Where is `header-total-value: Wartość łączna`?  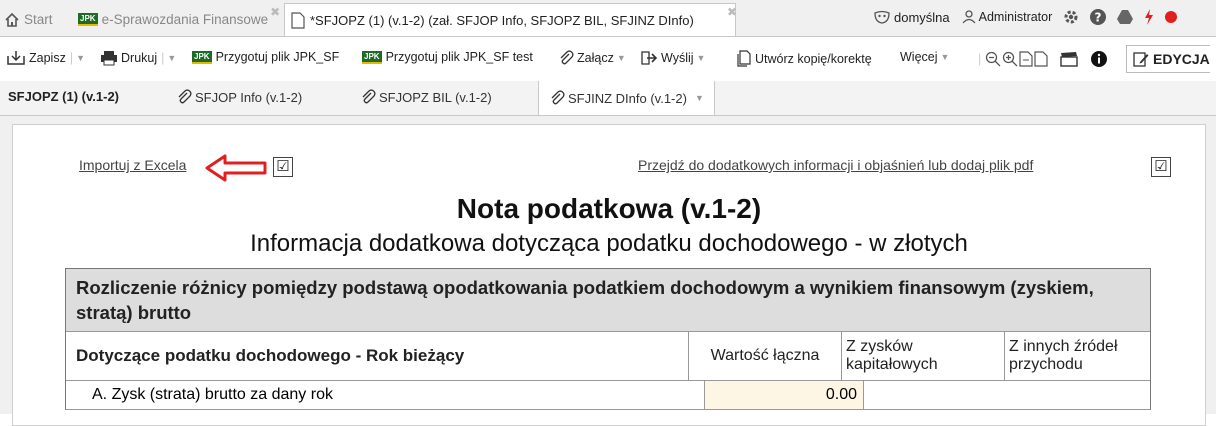
header-total-value: Wartość łączna is located at coordinates (765, 356).